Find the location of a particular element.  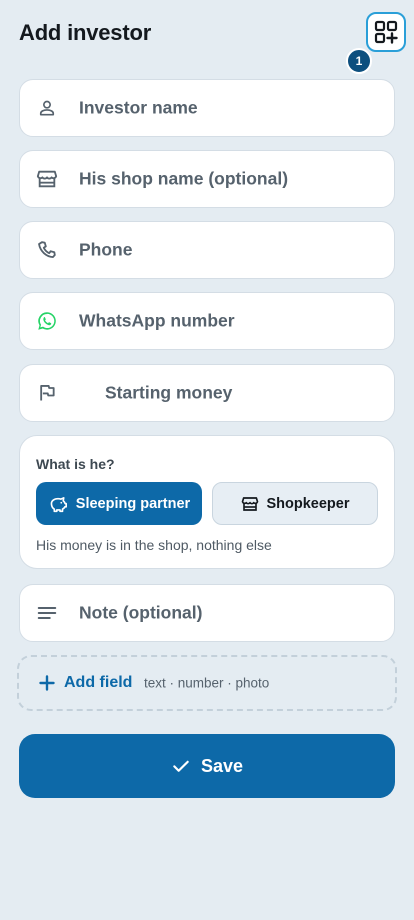

scan-qr-button is located at coordinates (386, 32).